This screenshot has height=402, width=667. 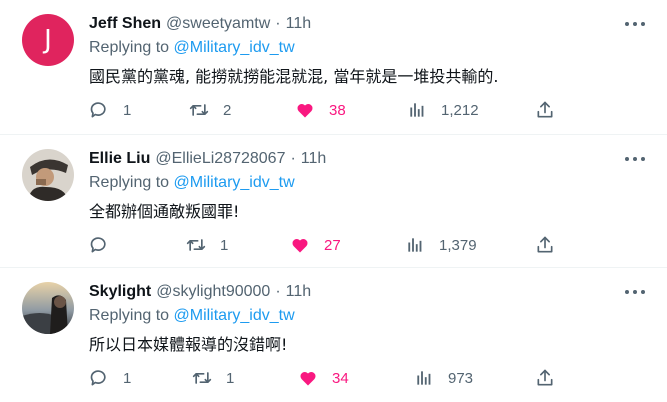 What do you see at coordinates (210, 110) in the screenshot?
I see `retweet-button: 2` at bounding box center [210, 110].